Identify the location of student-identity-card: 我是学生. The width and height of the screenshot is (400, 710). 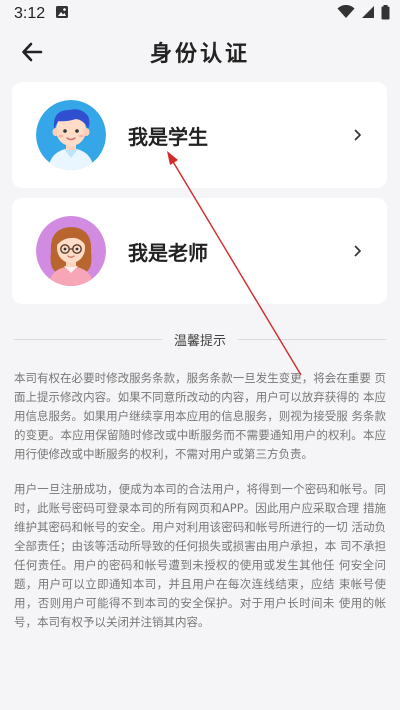
(199, 135).